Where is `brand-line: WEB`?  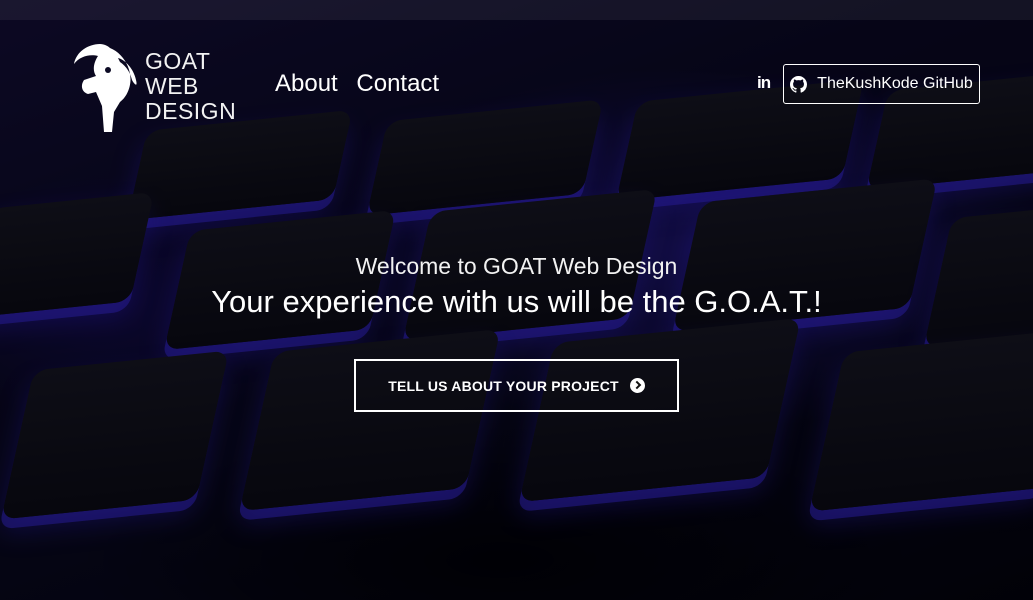 brand-line: WEB is located at coordinates (172, 86).